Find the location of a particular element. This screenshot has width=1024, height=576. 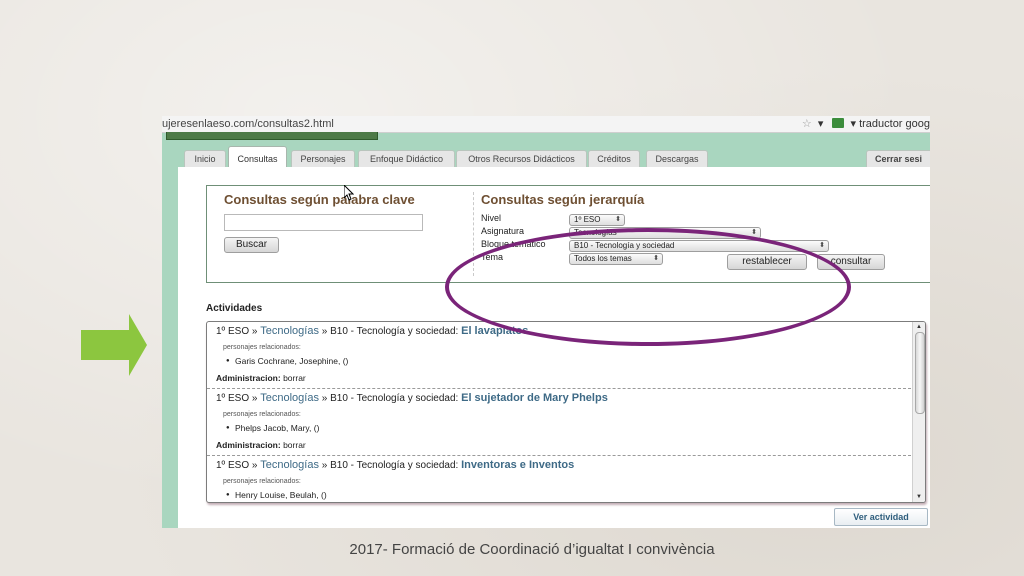

activities-title: Actividades is located at coordinates (234, 308).